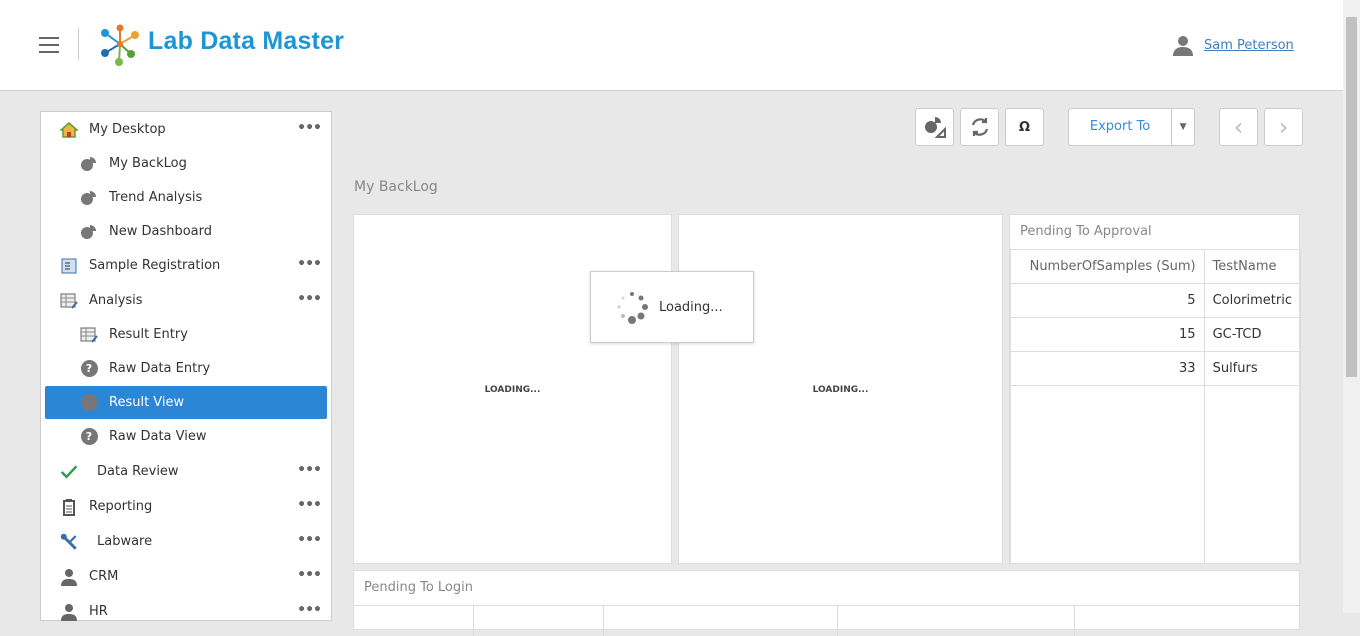  I want to click on sidebar-item-raw-data-view: ? Raw Data View, so click(186, 436).